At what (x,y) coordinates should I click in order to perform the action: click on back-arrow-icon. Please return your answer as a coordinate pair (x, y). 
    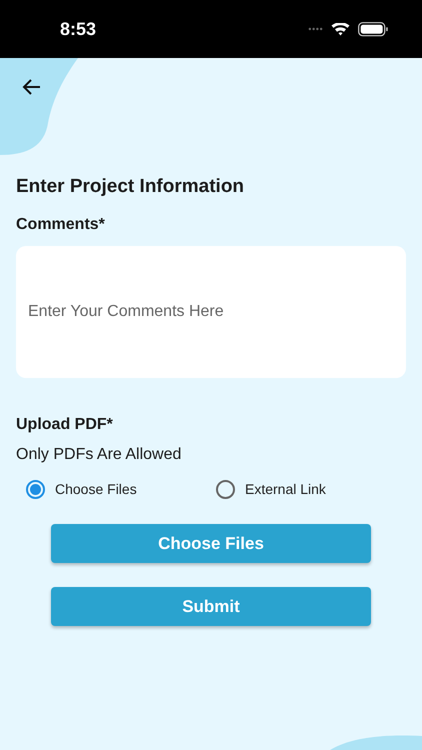
    Looking at the image, I should click on (32, 87).